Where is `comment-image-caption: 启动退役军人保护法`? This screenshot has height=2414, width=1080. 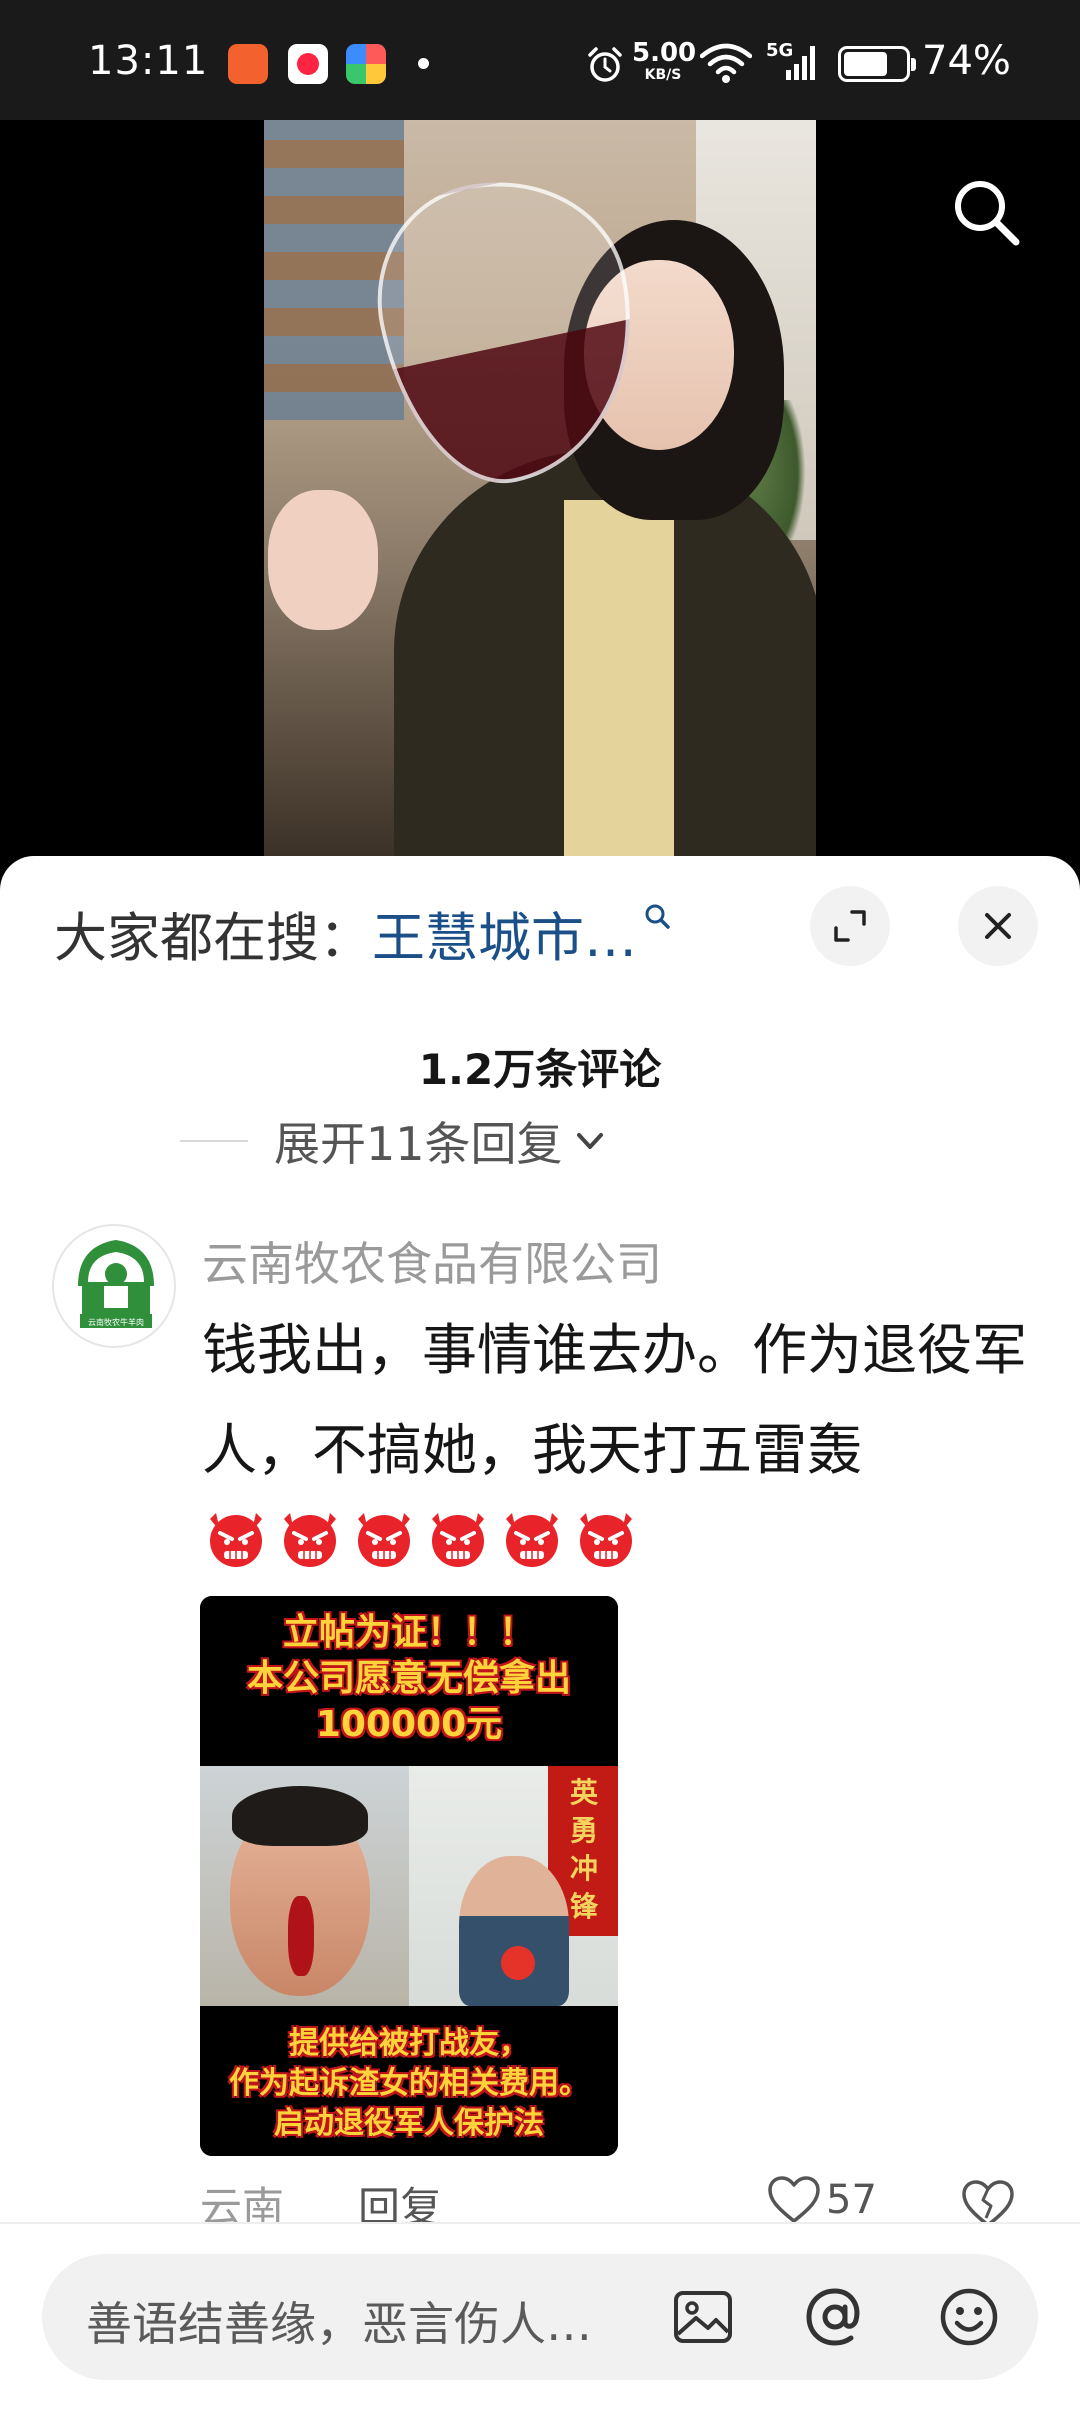
comment-image-caption: 启动退役军人保护法 is located at coordinates (409, 2123).